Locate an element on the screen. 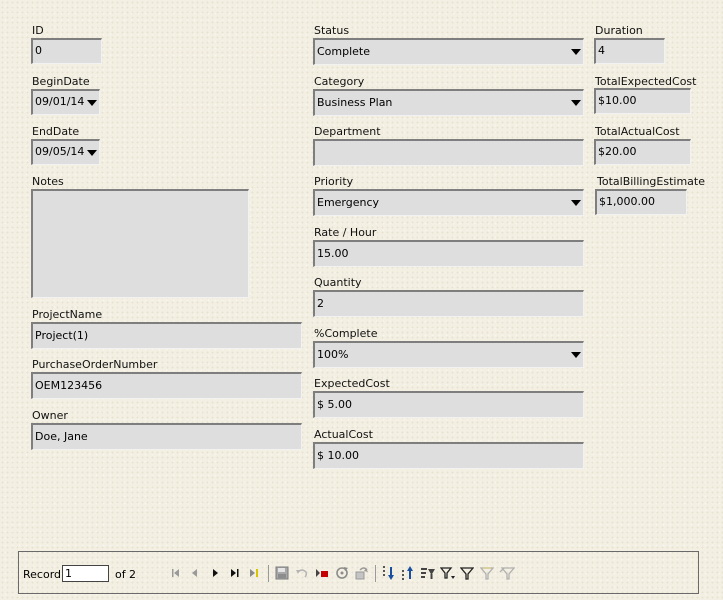 The width and height of the screenshot is (723, 600). apply-filter-icon is located at coordinates (467, 573).